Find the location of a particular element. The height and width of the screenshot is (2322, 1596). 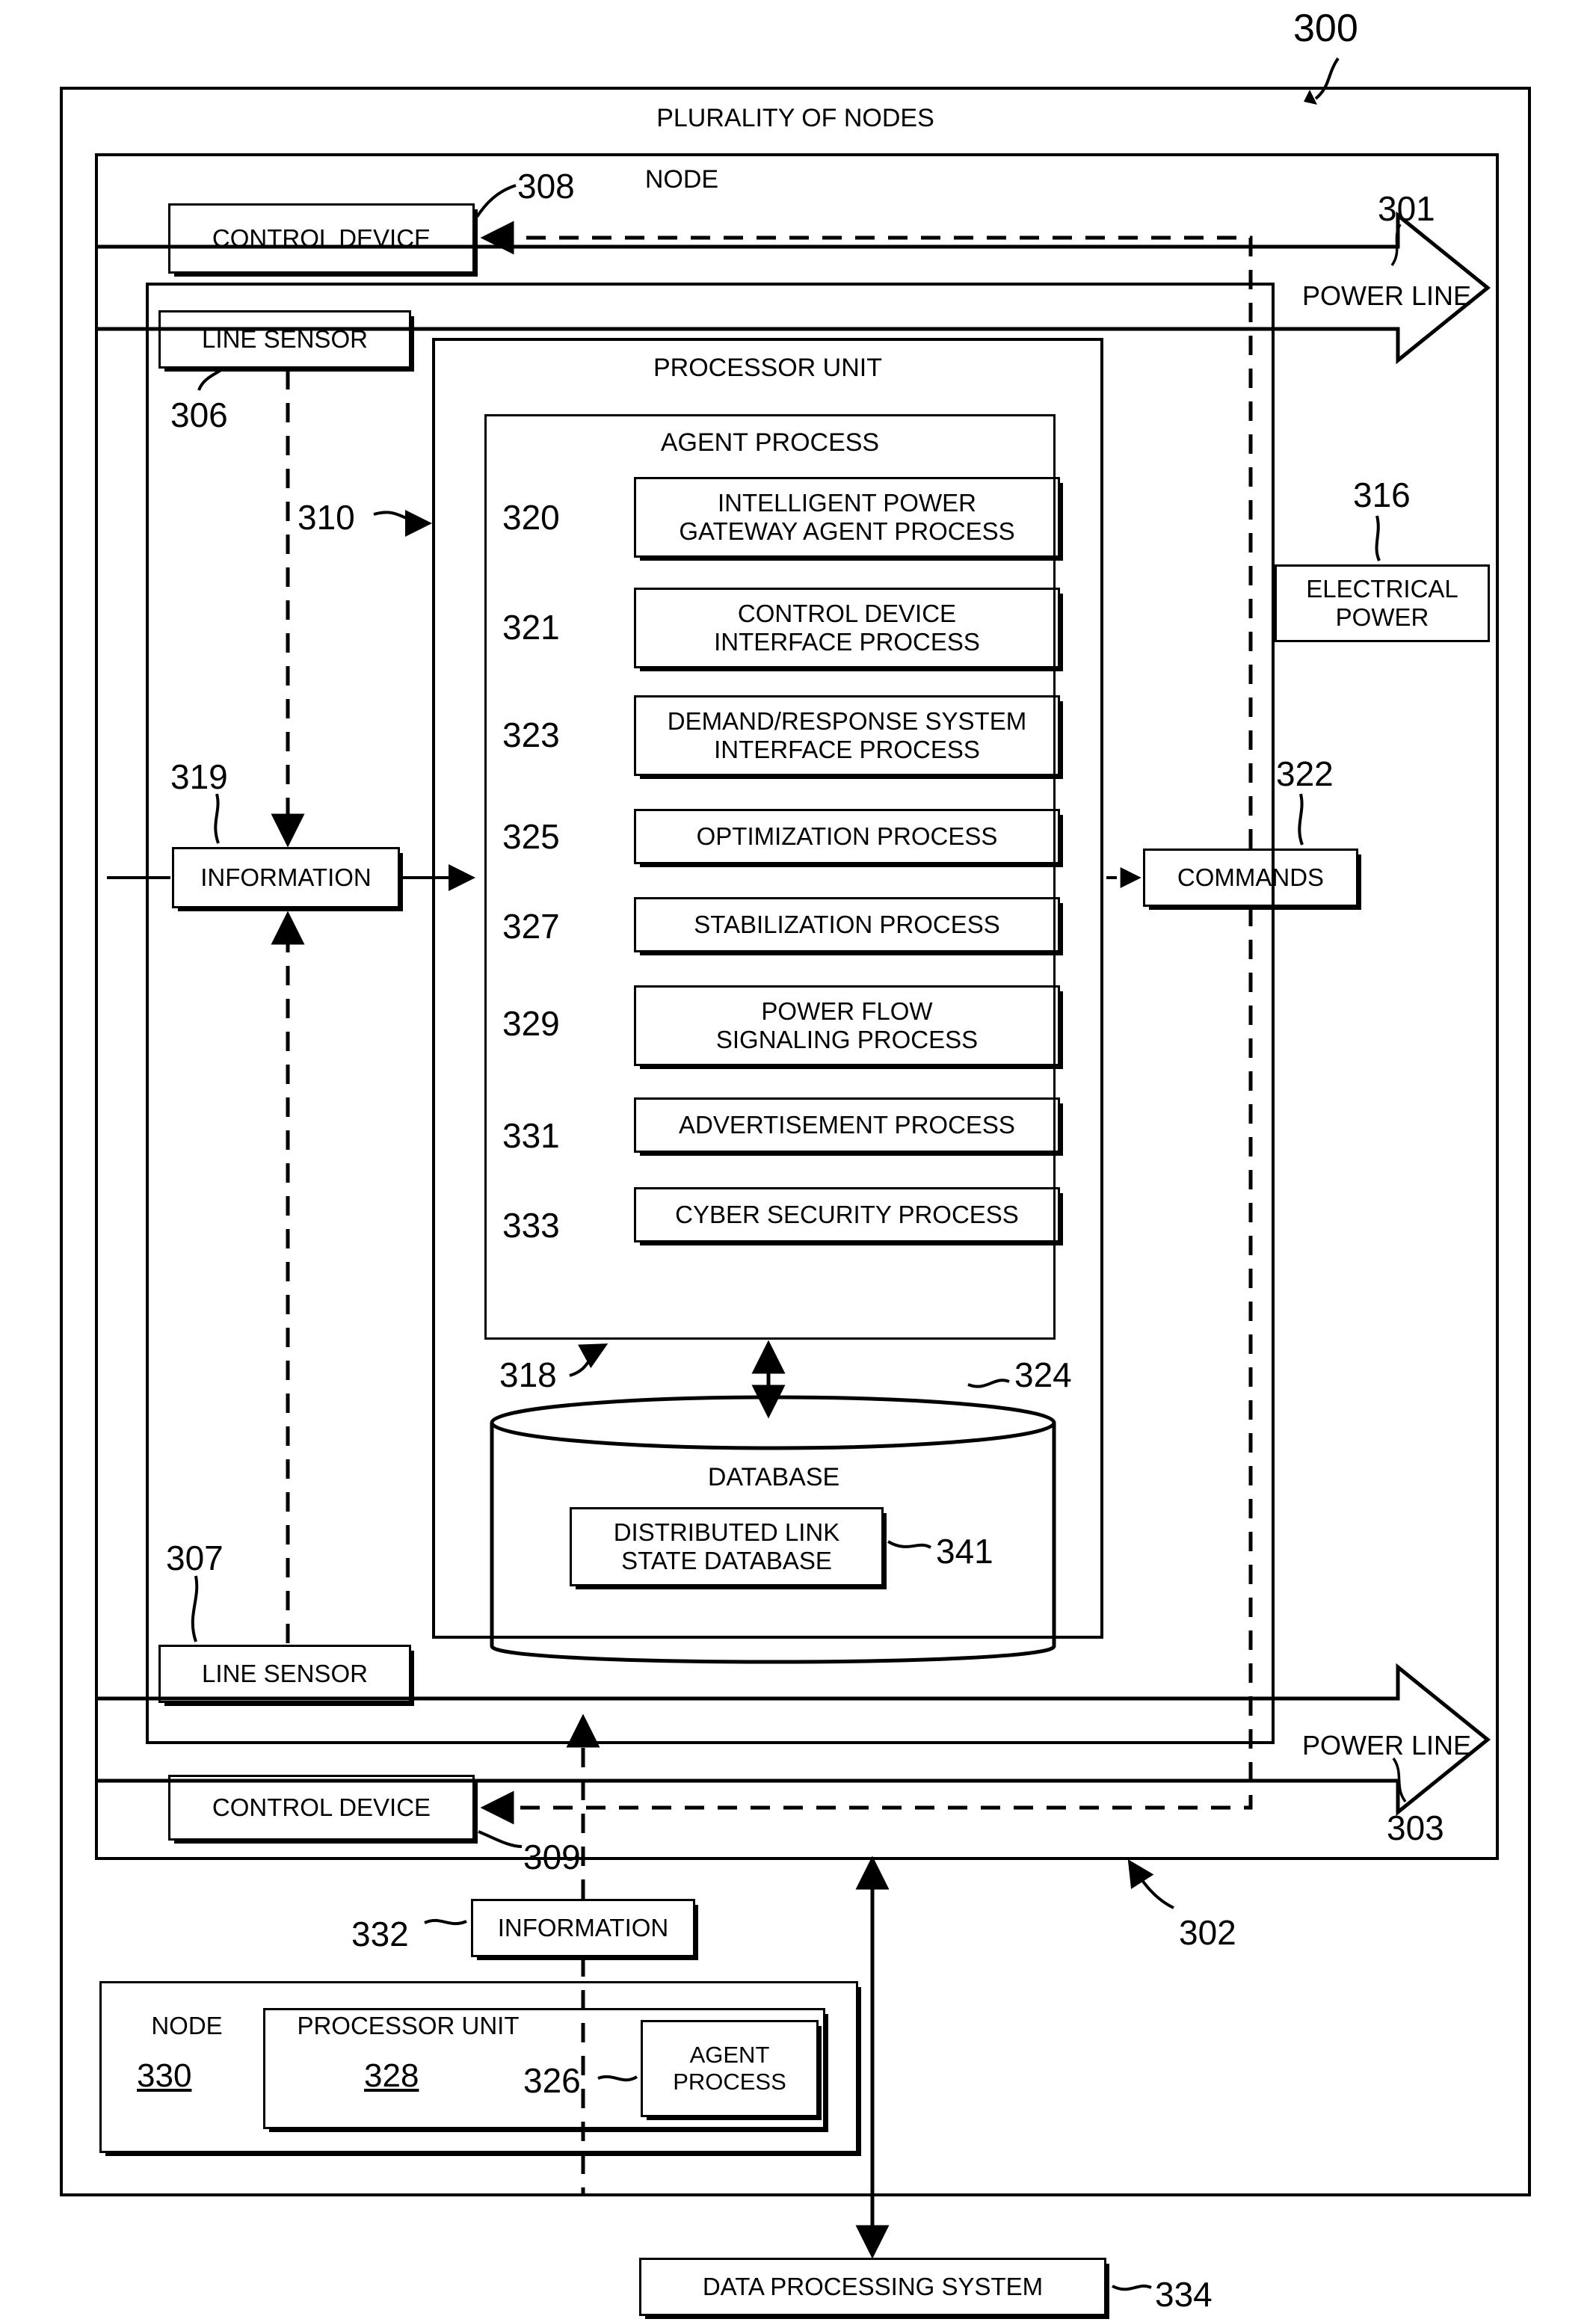

distributed-link-state-database-label: DISTRIBUTED LINK STATE DATABASE is located at coordinates (727, 1546).